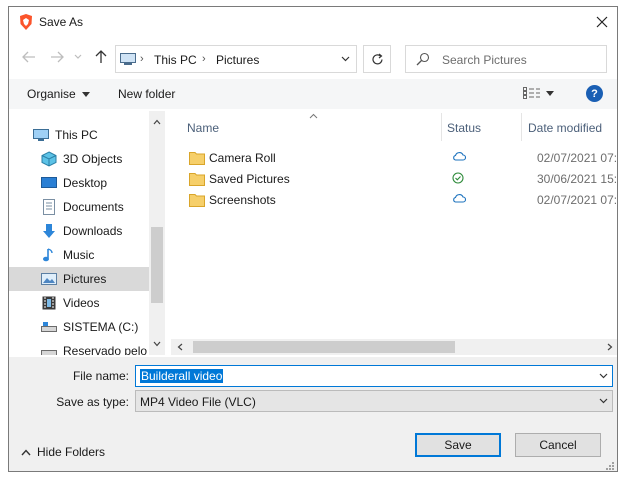  I want to click on search-box: Search Pictures, so click(506, 59).